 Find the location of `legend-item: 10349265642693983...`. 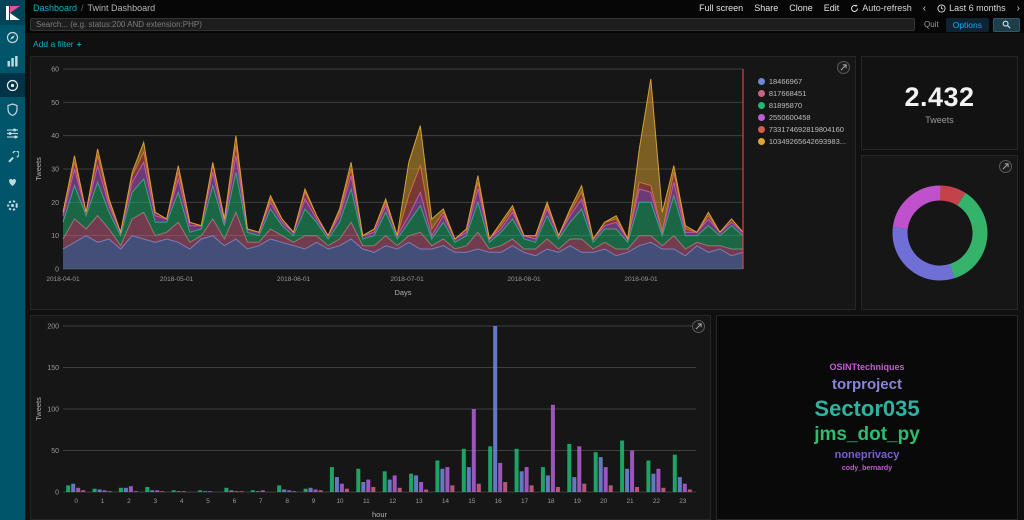

legend-item: 10349265642693983... is located at coordinates (801, 141).